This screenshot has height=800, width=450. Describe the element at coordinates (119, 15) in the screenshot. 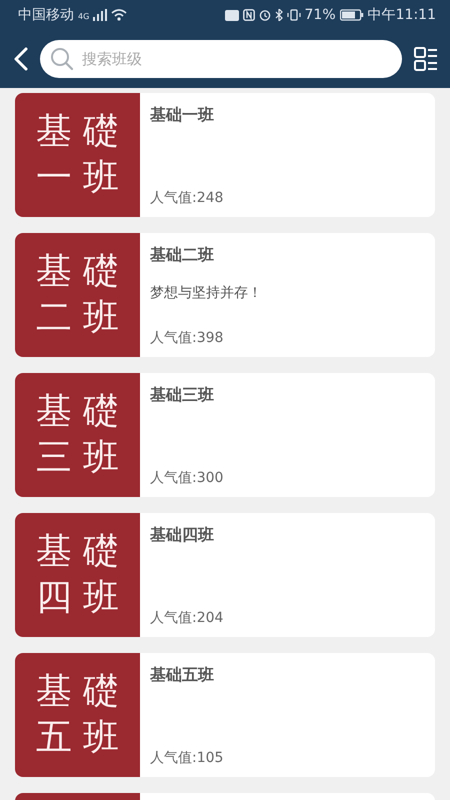

I see `wifi-icon` at that location.